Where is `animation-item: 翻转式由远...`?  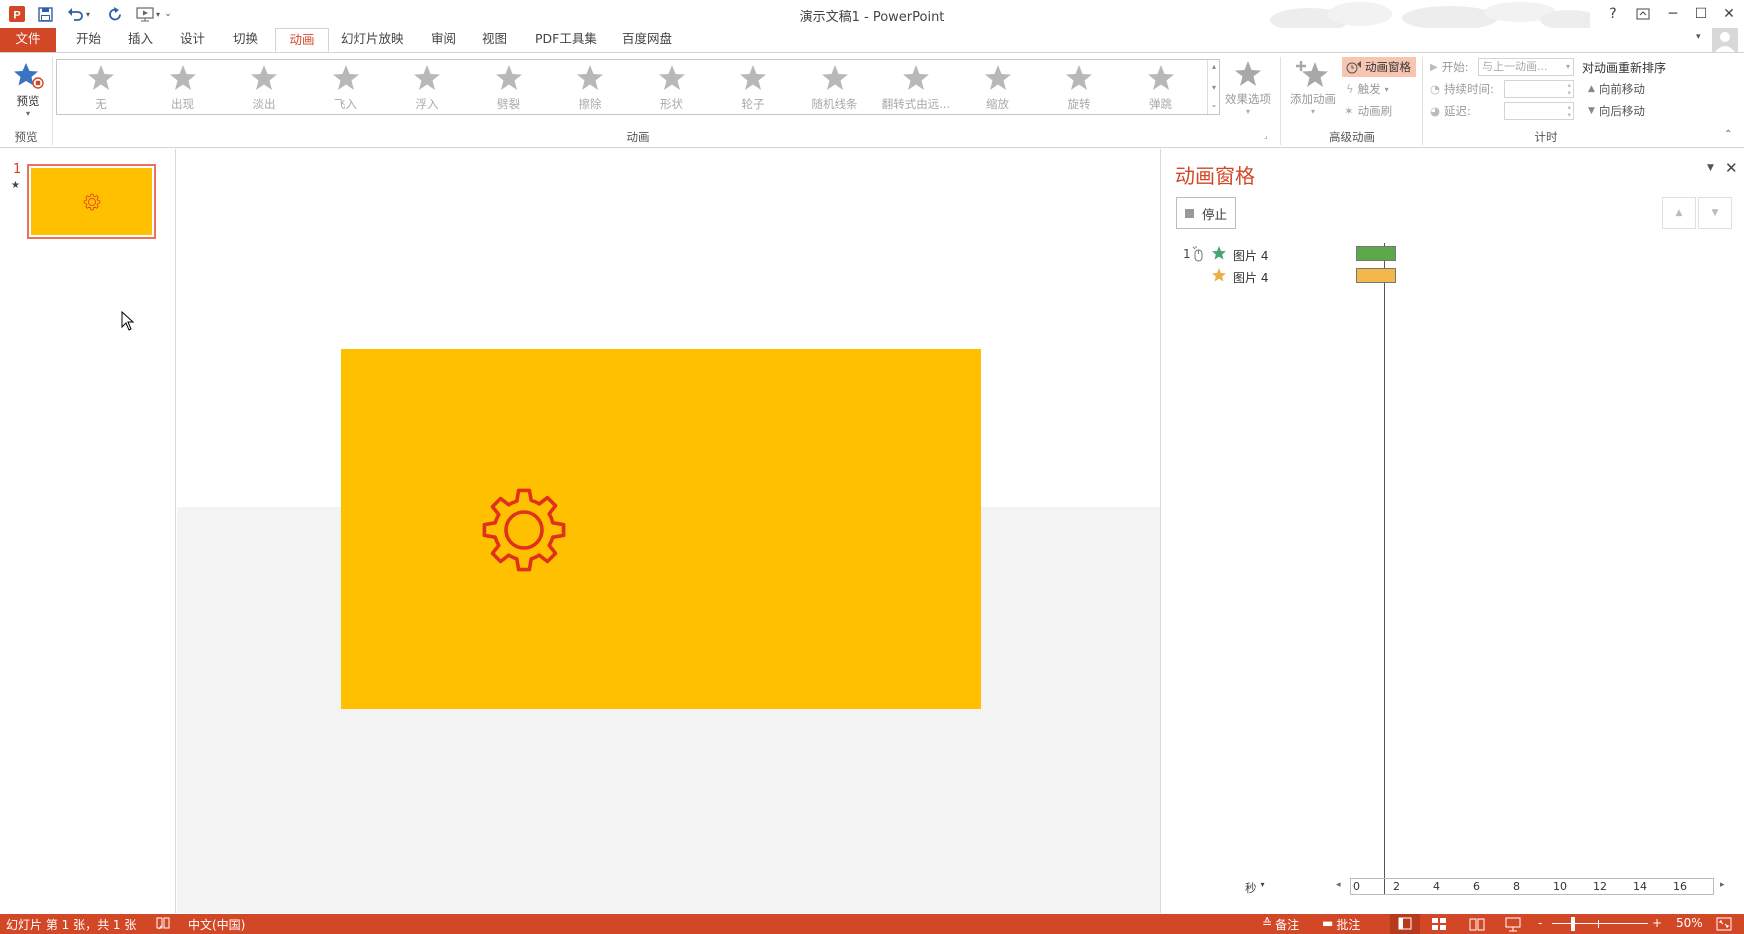 animation-item: 翻转式由远... is located at coordinates (916, 88).